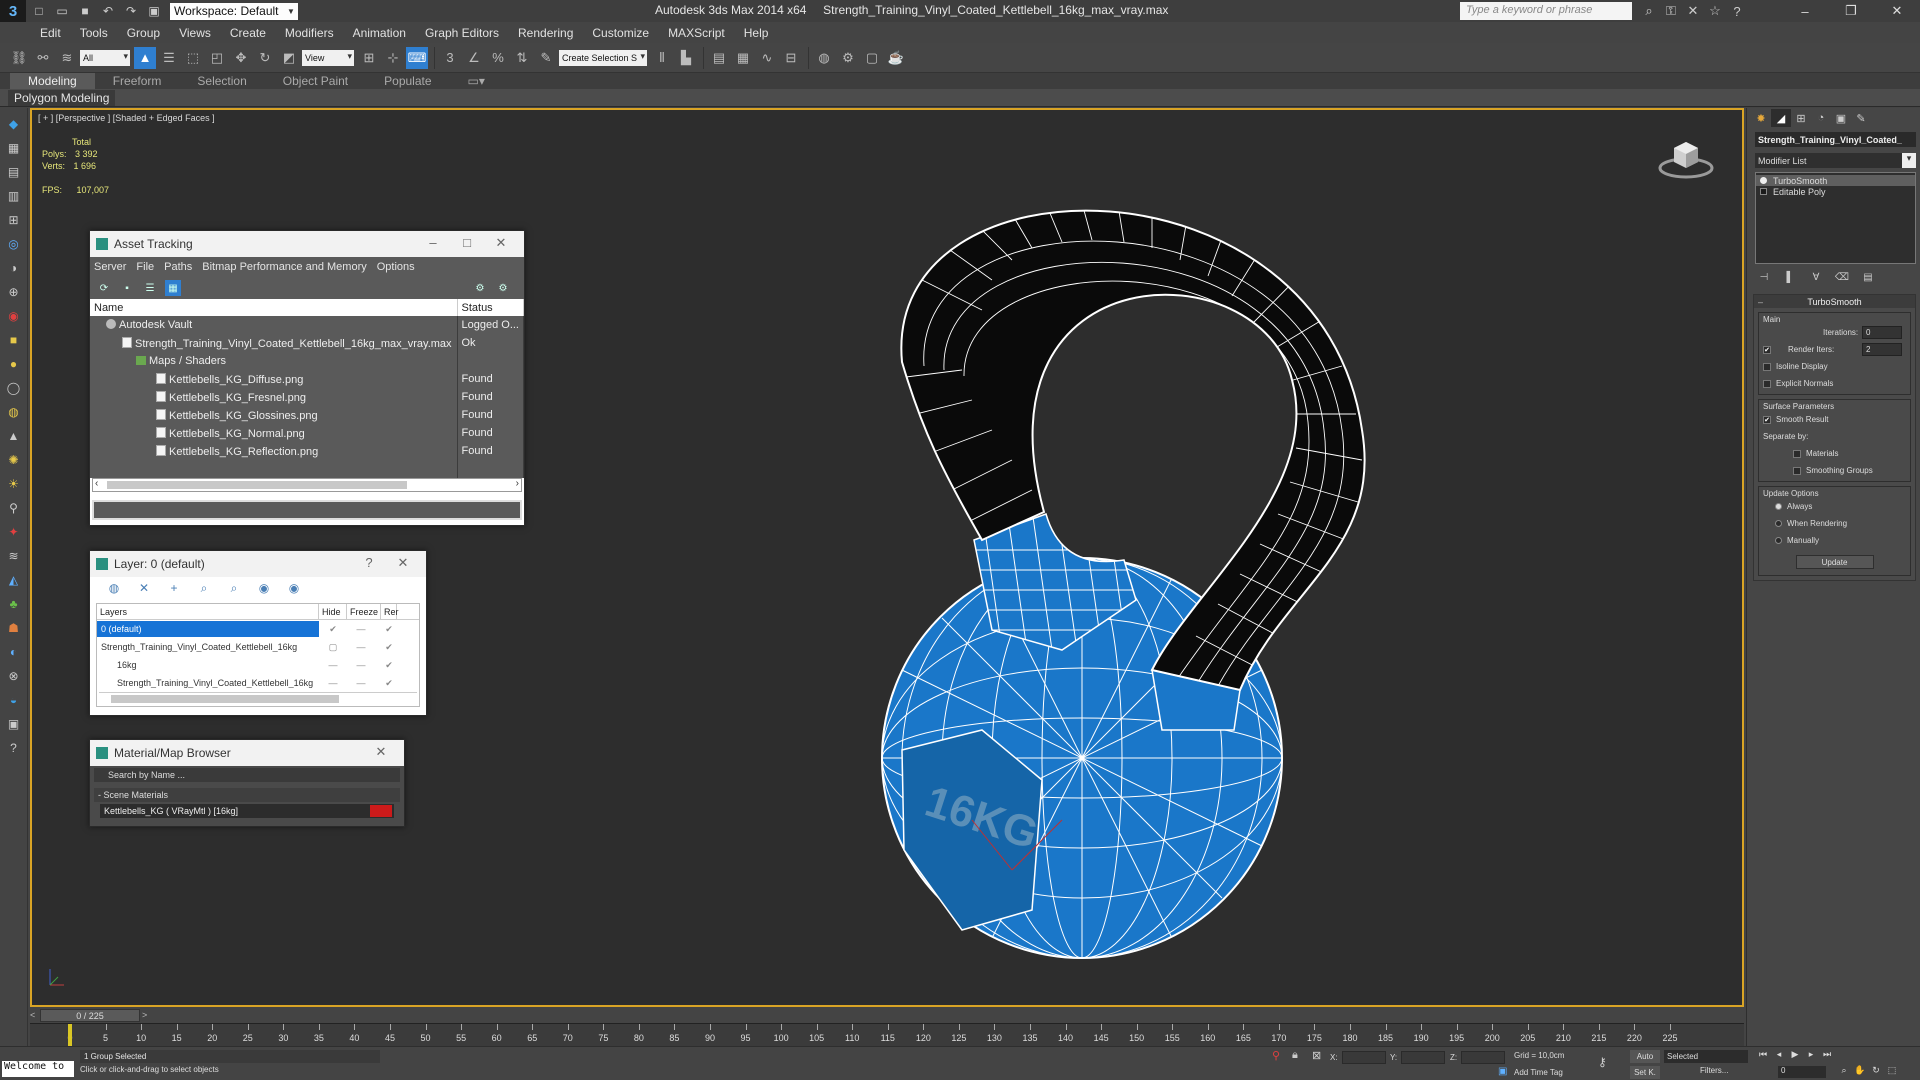  Describe the element at coordinates (14, 412) in the screenshot. I see `torus-primitive-icon: ◍` at that location.